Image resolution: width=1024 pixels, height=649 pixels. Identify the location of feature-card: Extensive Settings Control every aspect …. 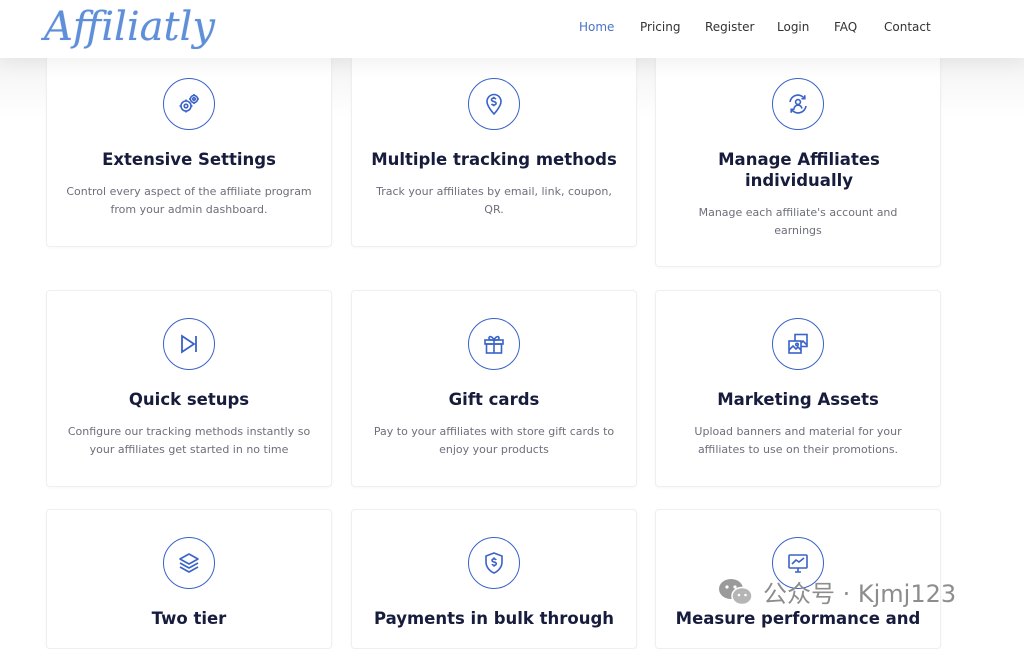
(189, 148).